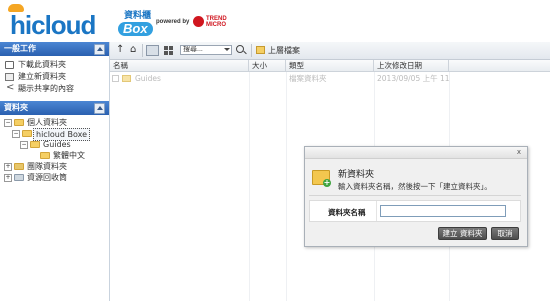 Image resolution: width=550 pixels, height=301 pixels. Describe the element at coordinates (19, 166) in the screenshot. I see `team-folder-icon` at that location.